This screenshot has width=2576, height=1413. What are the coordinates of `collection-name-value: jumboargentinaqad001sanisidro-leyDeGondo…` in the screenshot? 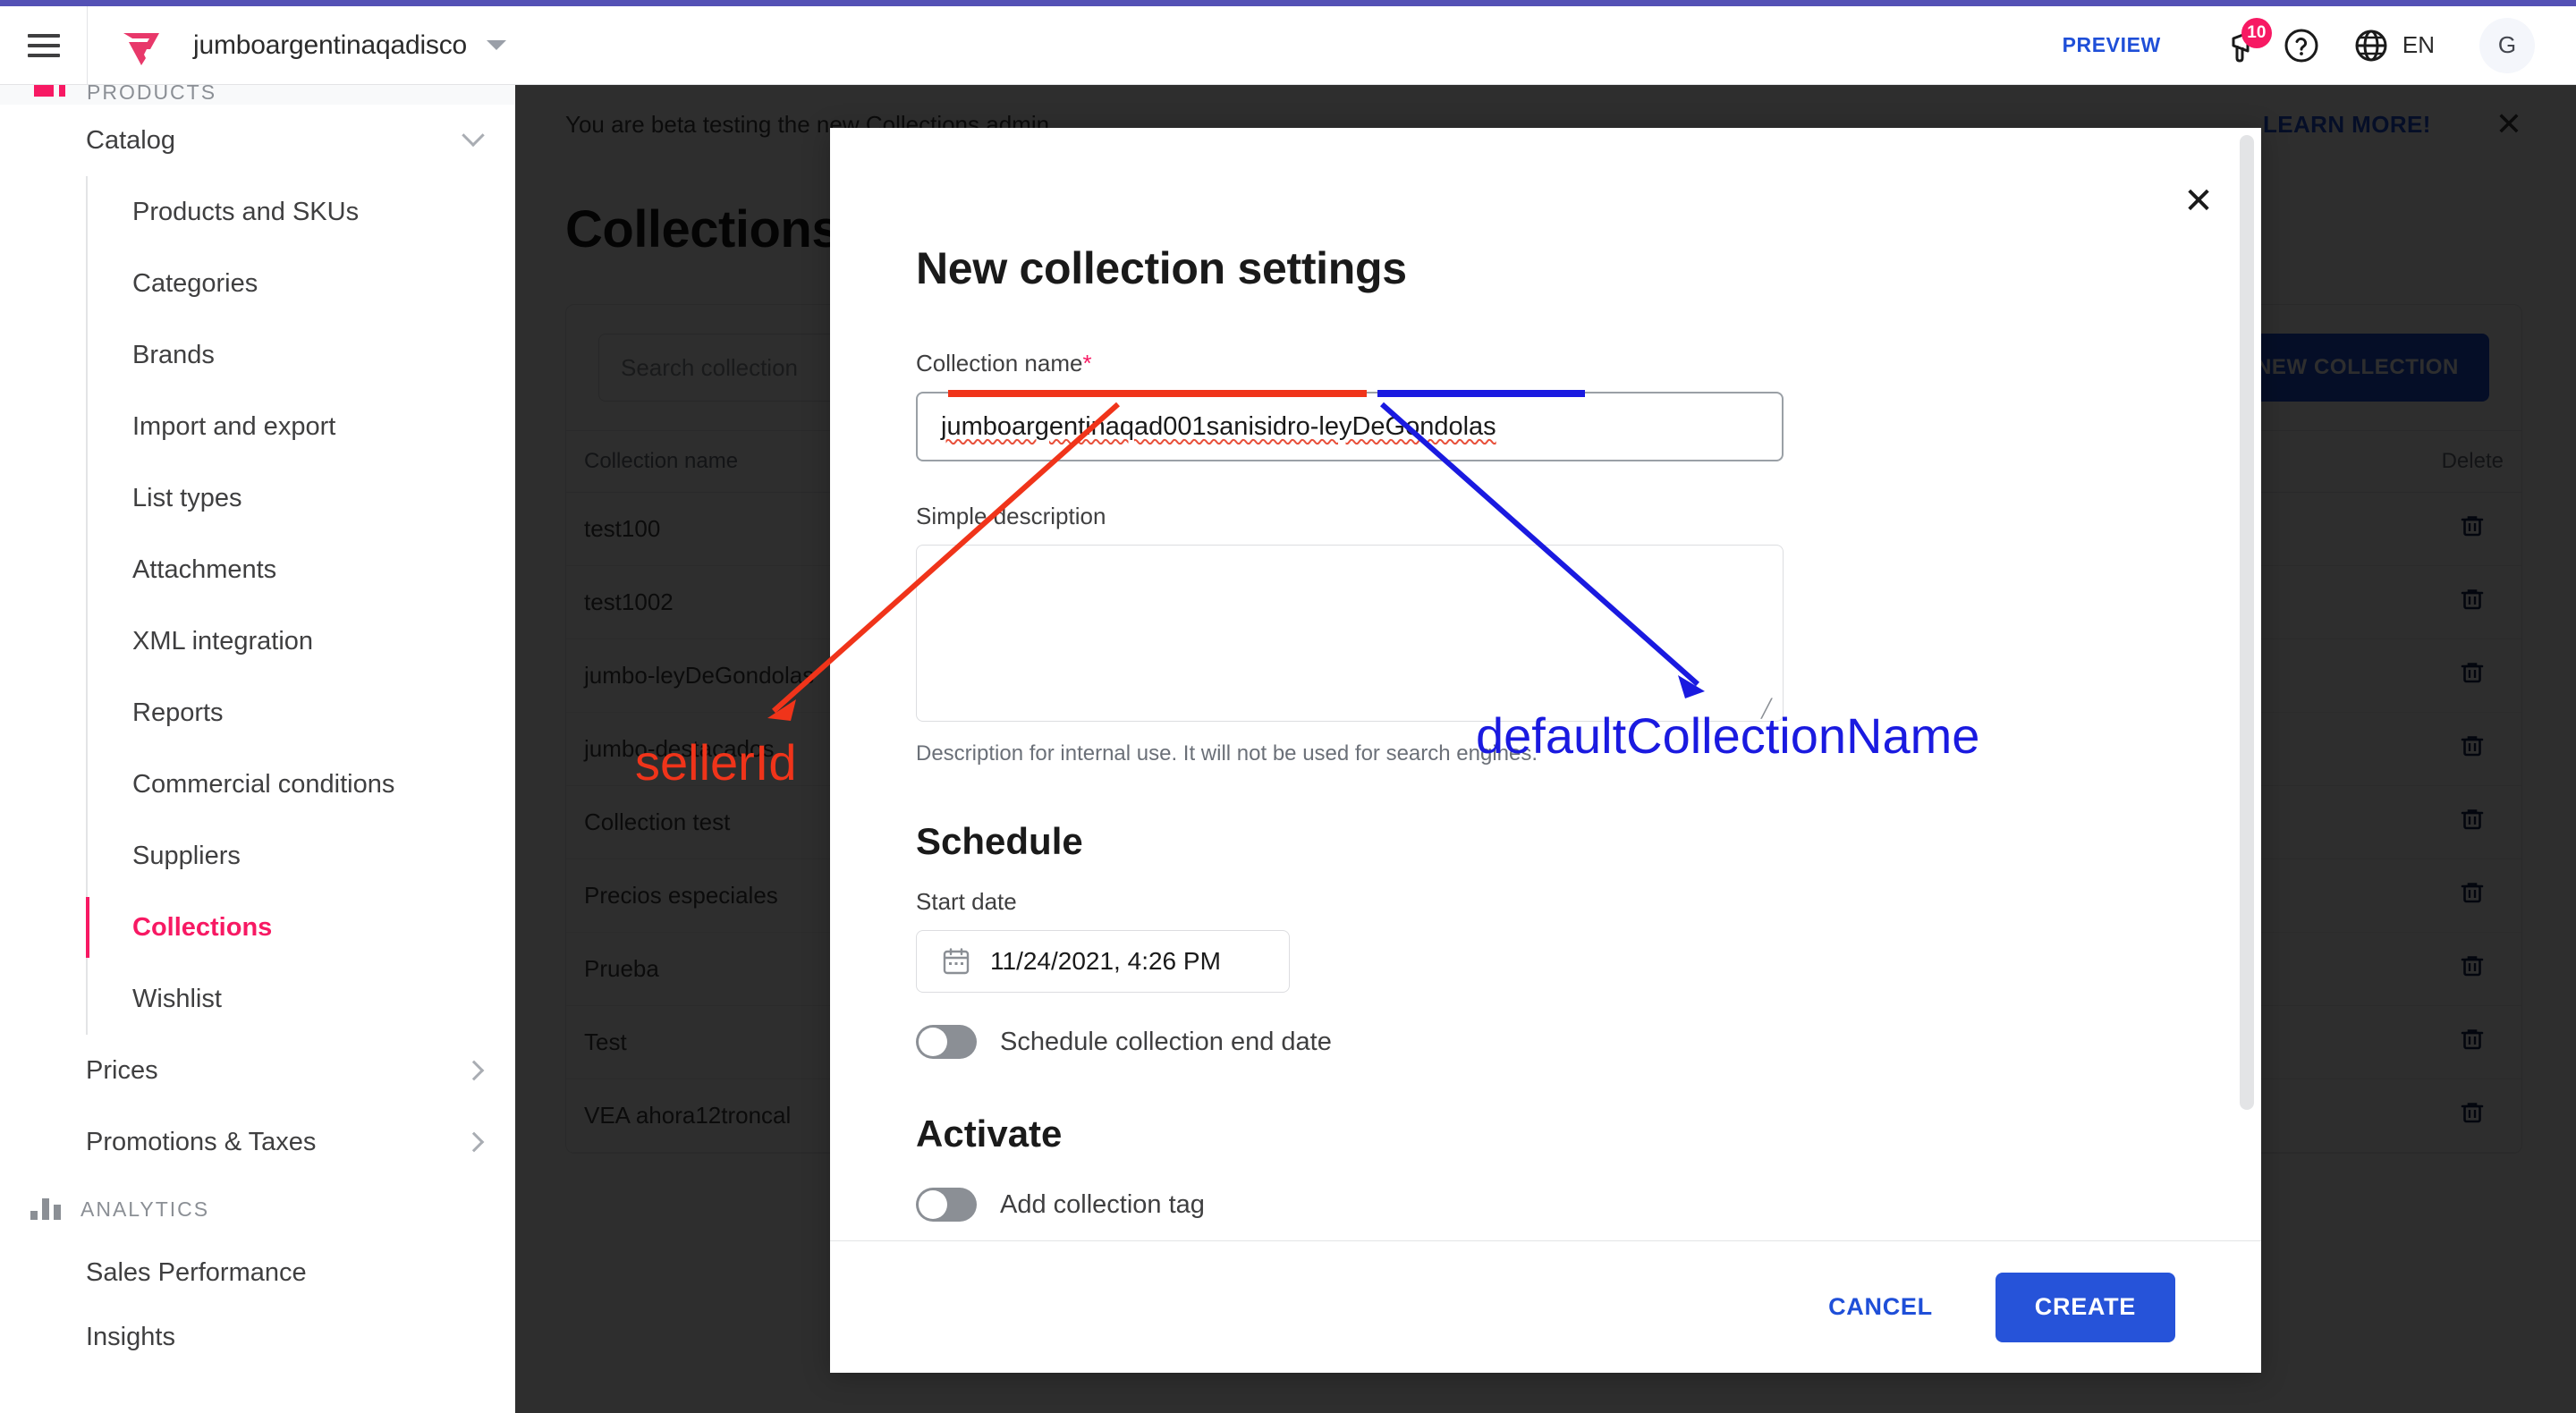 It's located at (1218, 426).